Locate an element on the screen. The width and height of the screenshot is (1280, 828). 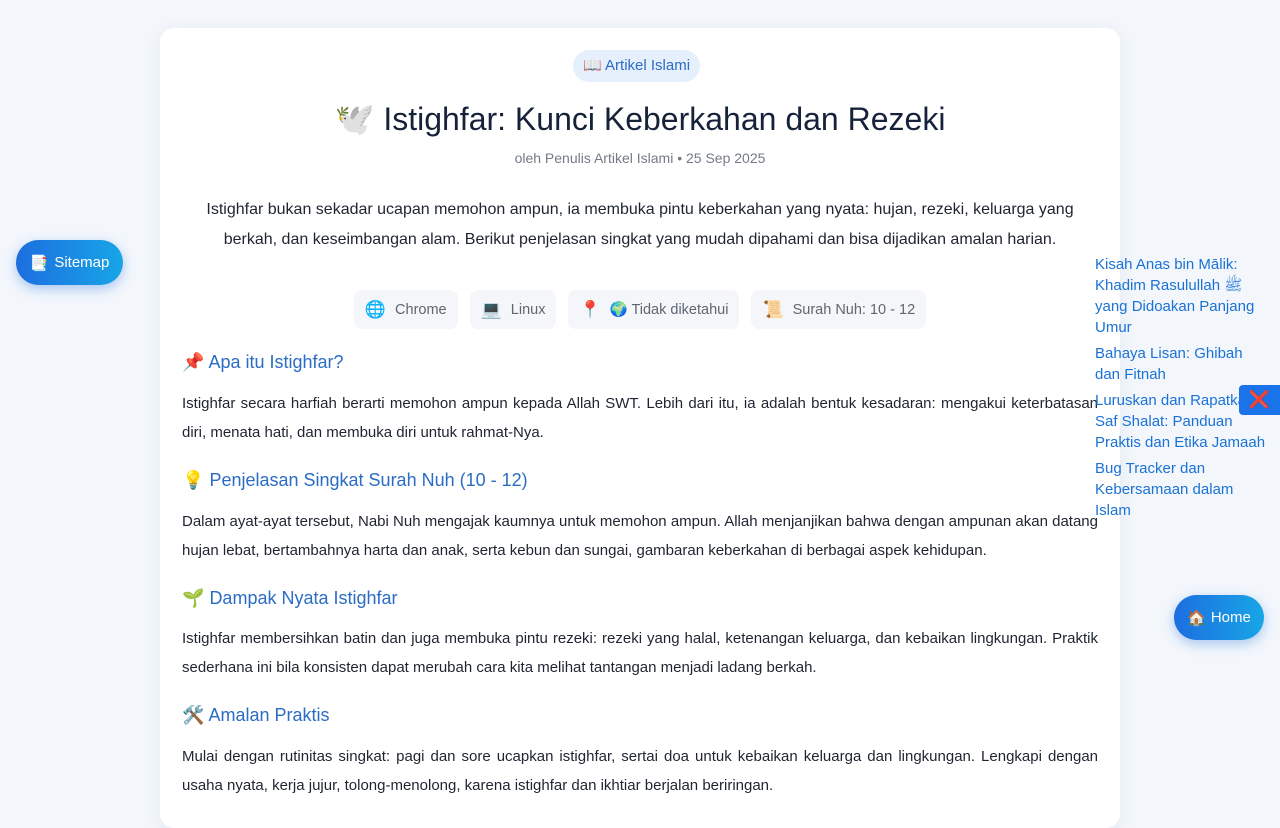
house-icon: 🏠 is located at coordinates (1196, 618).